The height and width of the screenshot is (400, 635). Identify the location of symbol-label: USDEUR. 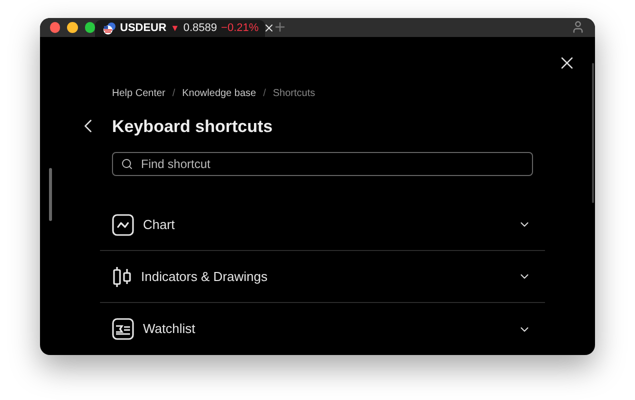
(143, 28).